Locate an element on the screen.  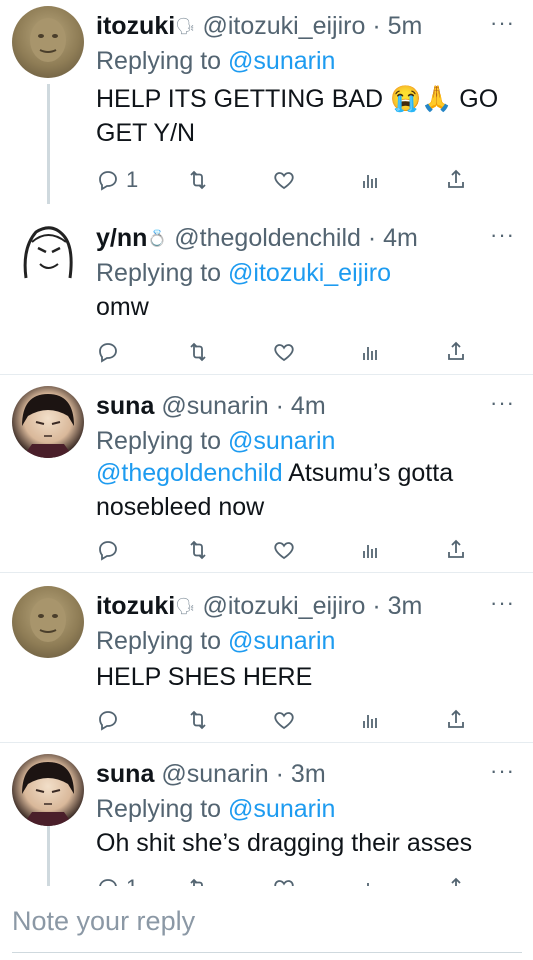
reply-input is located at coordinates (267, 921).